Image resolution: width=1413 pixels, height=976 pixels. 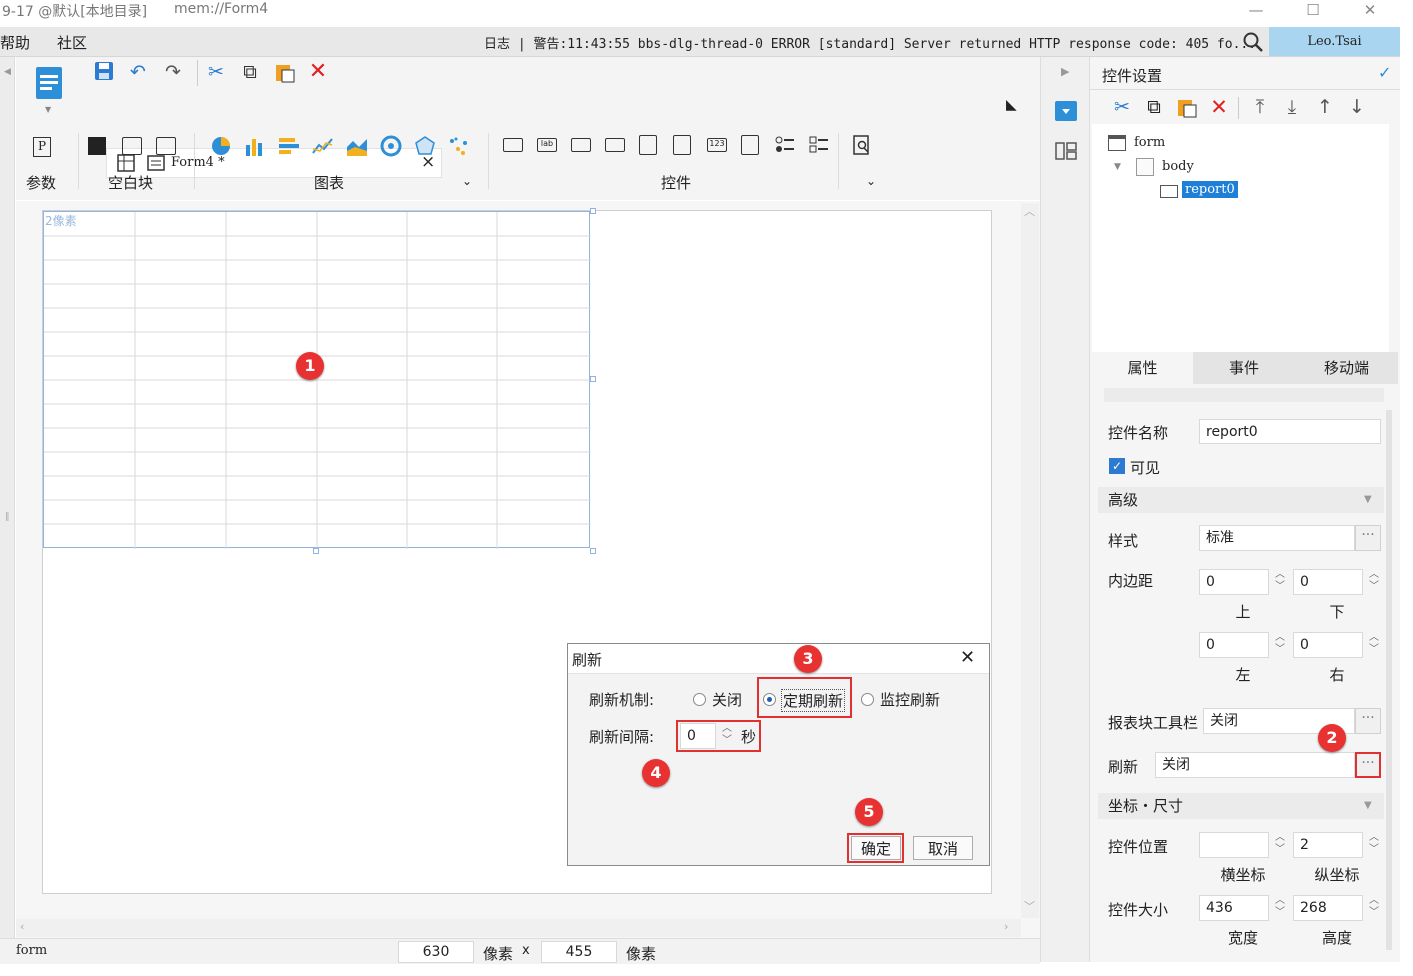 What do you see at coordinates (436, 952) in the screenshot?
I see `canvas-width-input: 630` at bounding box center [436, 952].